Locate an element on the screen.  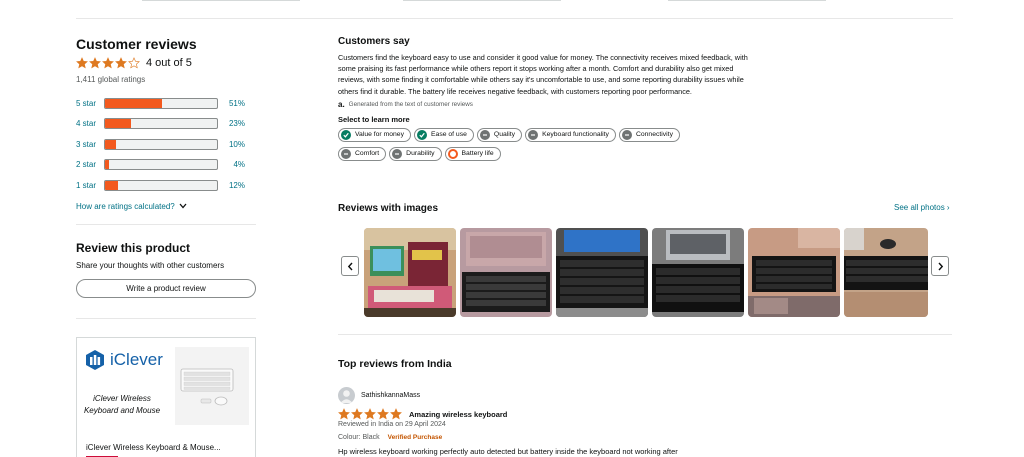
verified-purchase-badge: Verified Purchase is located at coordinates (415, 437).